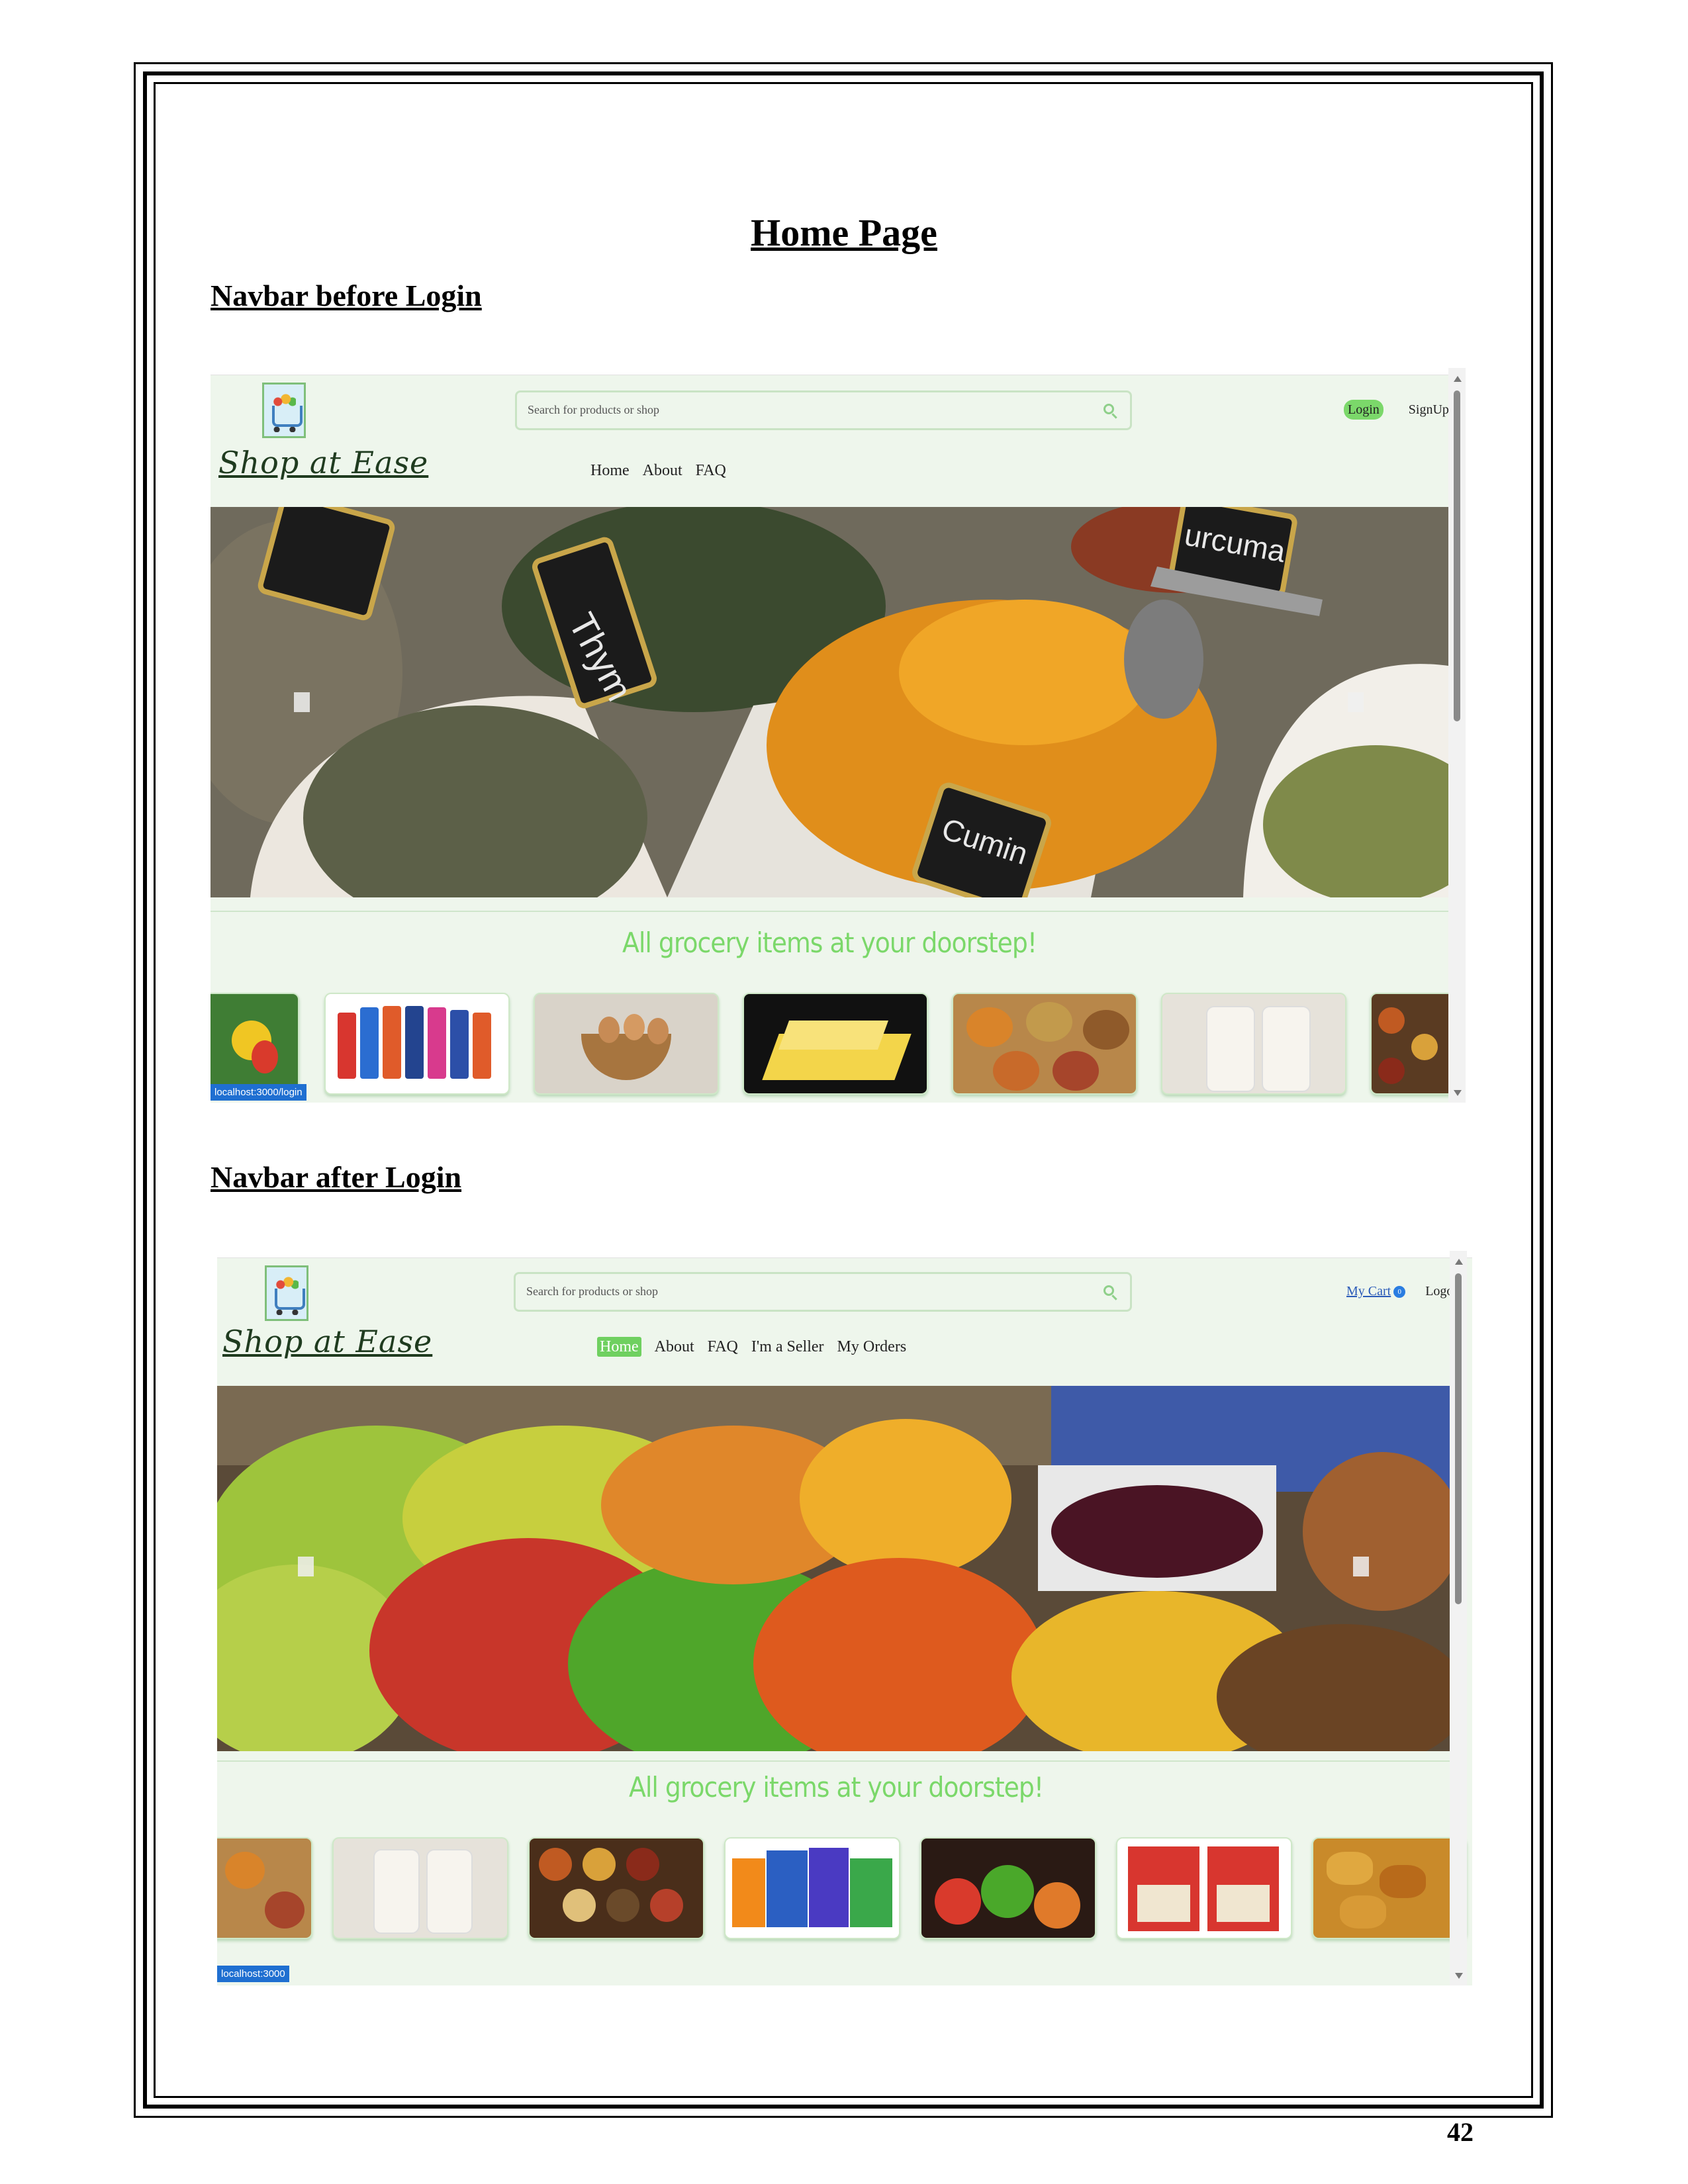  Describe the element at coordinates (872, 1346) in the screenshot. I see `nav-my-orders: My Orders` at that location.